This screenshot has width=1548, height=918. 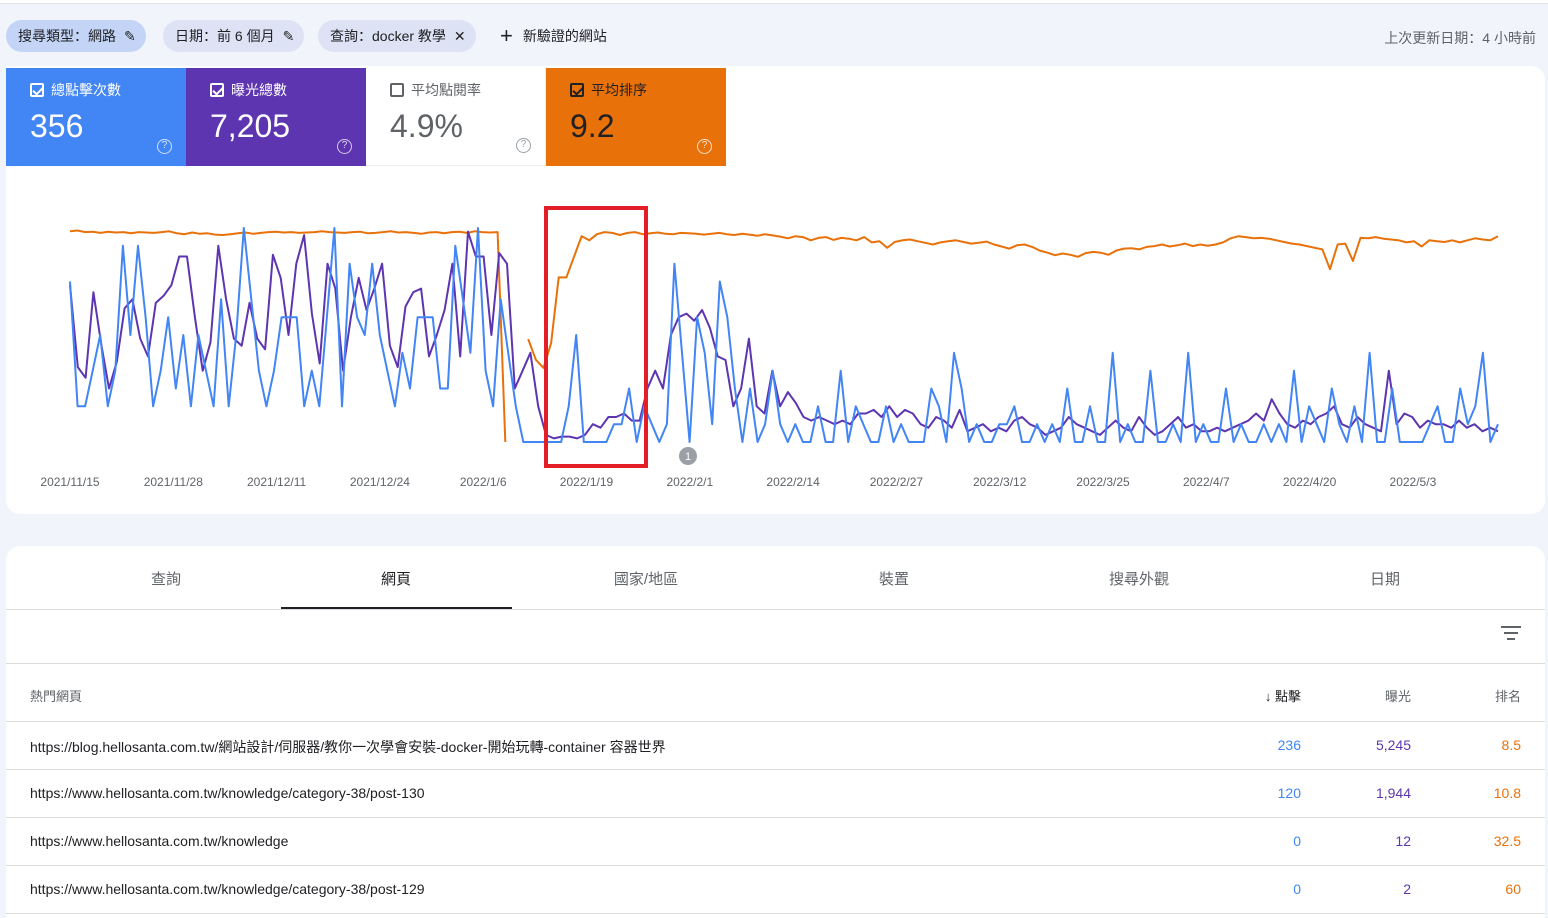 I want to click on row-clicks: 236, so click(x=1289, y=745).